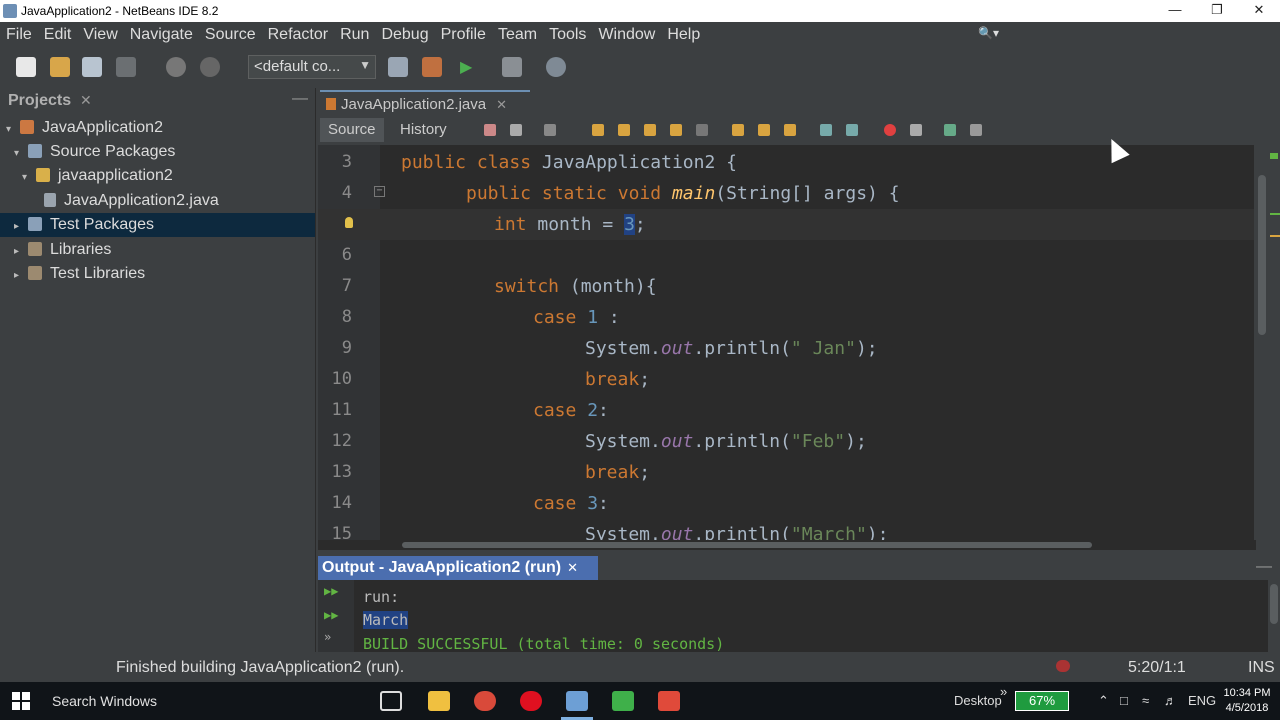 This screenshot has height=720, width=1280. What do you see at coordinates (950, 130) in the screenshot?
I see `comment-icon` at bounding box center [950, 130].